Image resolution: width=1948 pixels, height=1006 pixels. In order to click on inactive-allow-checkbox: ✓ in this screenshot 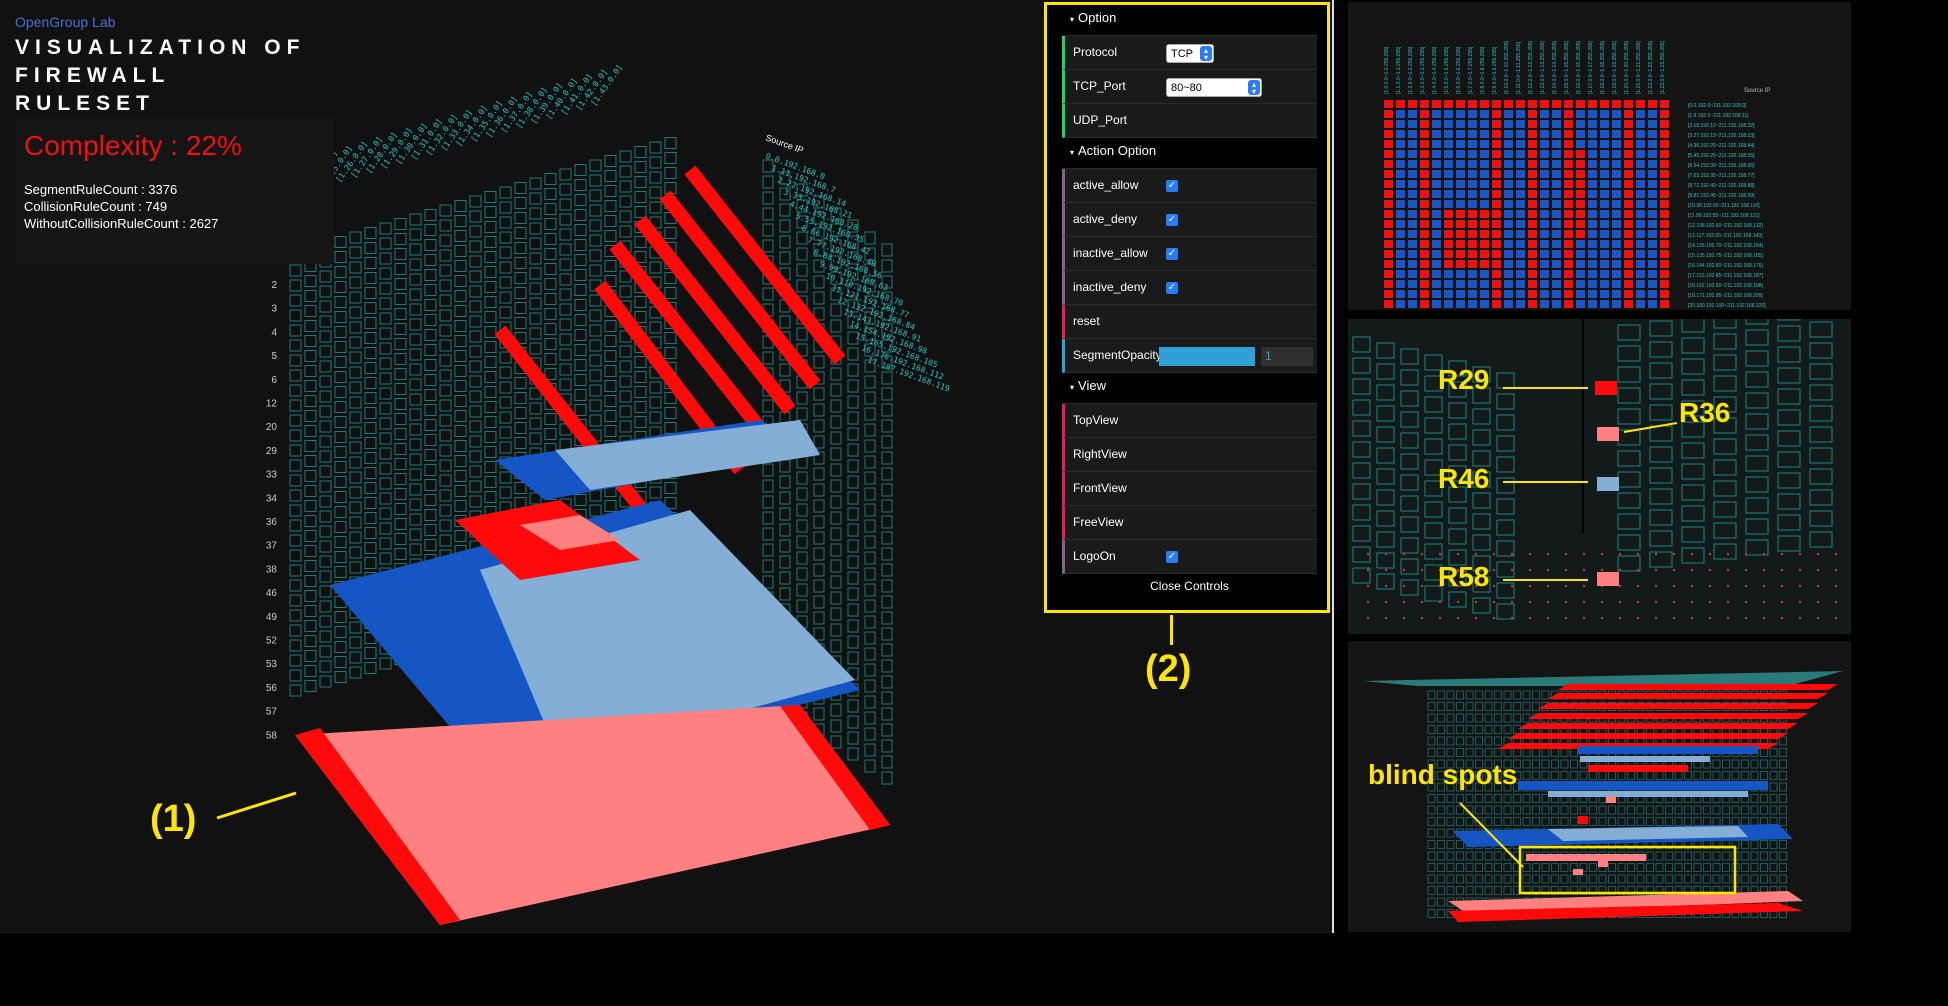, I will do `click(1172, 254)`.